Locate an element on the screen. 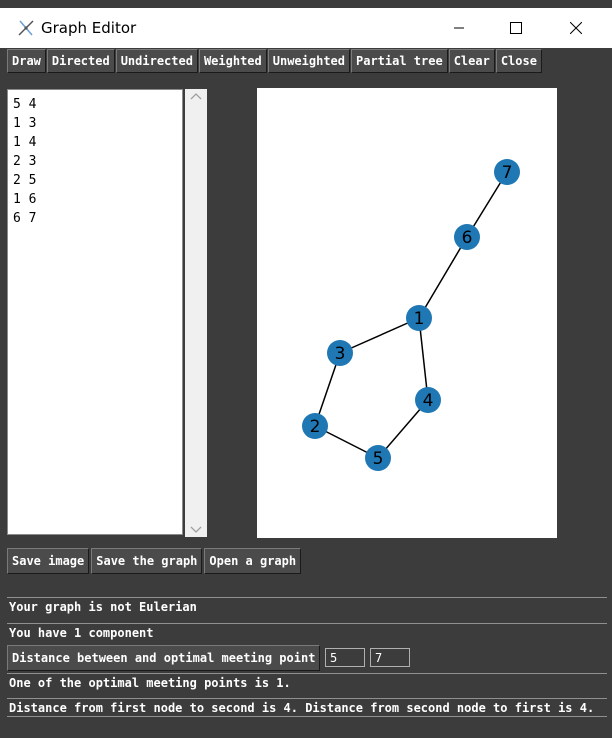 The image size is (612, 738). graph-node-2: 2 is located at coordinates (315, 426).